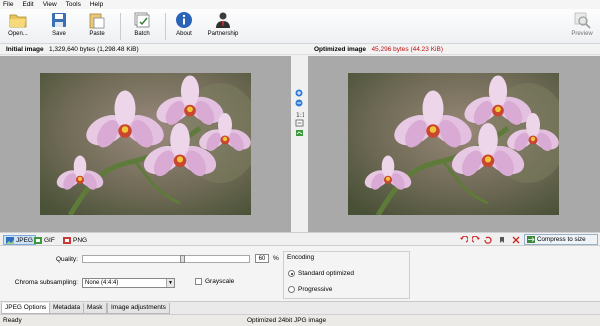 This screenshot has height=326, width=600. Describe the element at coordinates (142, 34) in the screenshot. I see `batch-label: Batch` at that location.